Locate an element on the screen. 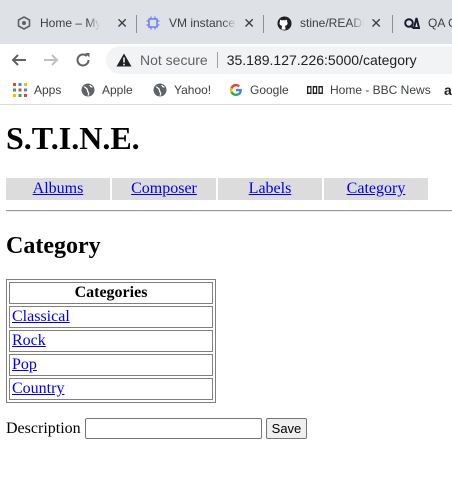  bookmark-bbc: Home - BBC News is located at coordinates (368, 90).